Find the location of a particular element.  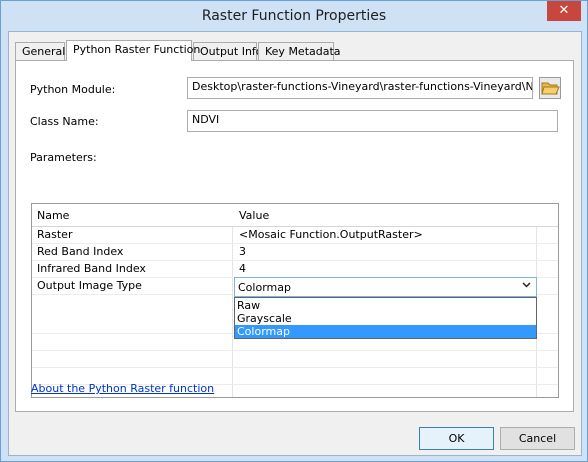

param-name: Raster is located at coordinates (55, 234).